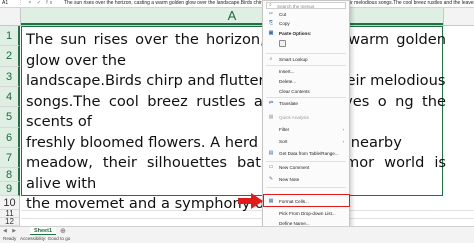 Image resolution: width=474 pixels, height=243 pixels. Describe the element at coordinates (10, 138) in the screenshot. I see `row-header-6: 6` at that location.